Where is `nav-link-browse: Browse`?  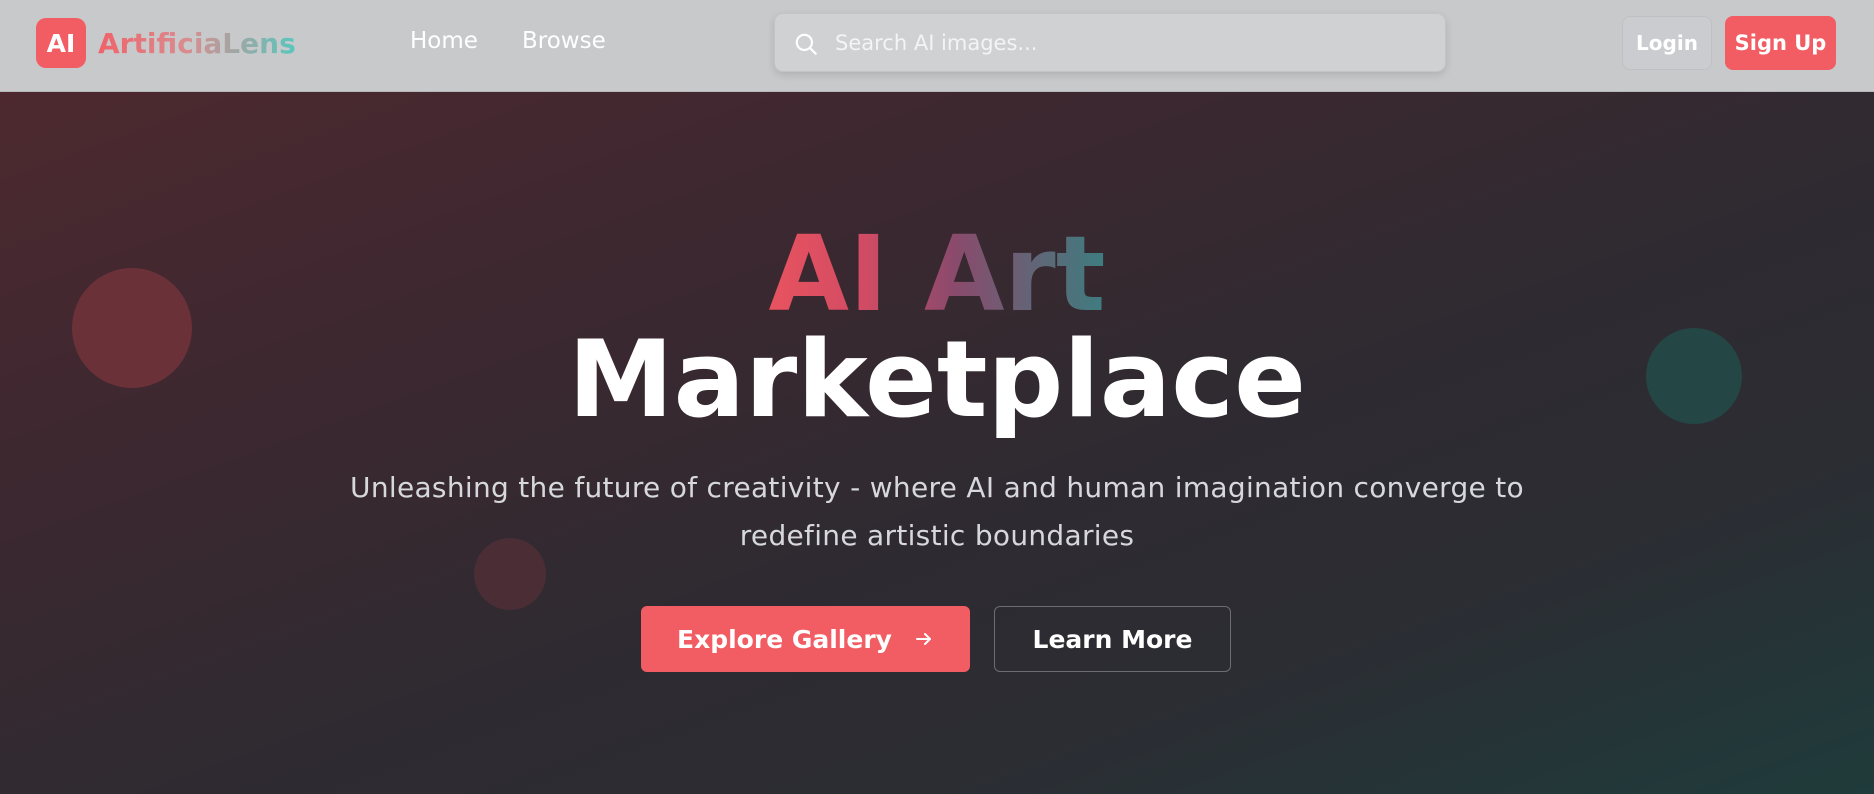 nav-link-browse: Browse is located at coordinates (564, 41).